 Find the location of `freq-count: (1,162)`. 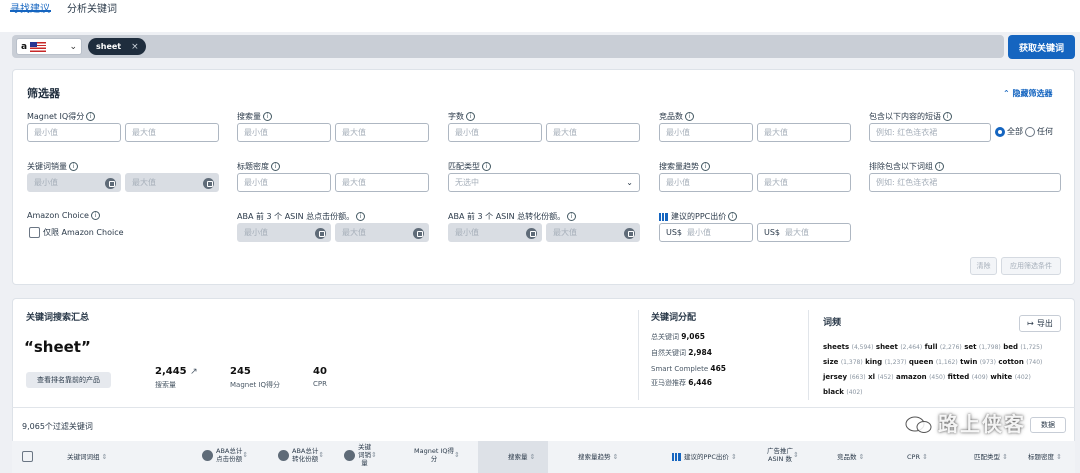

freq-count: (1,162) is located at coordinates (946, 362).